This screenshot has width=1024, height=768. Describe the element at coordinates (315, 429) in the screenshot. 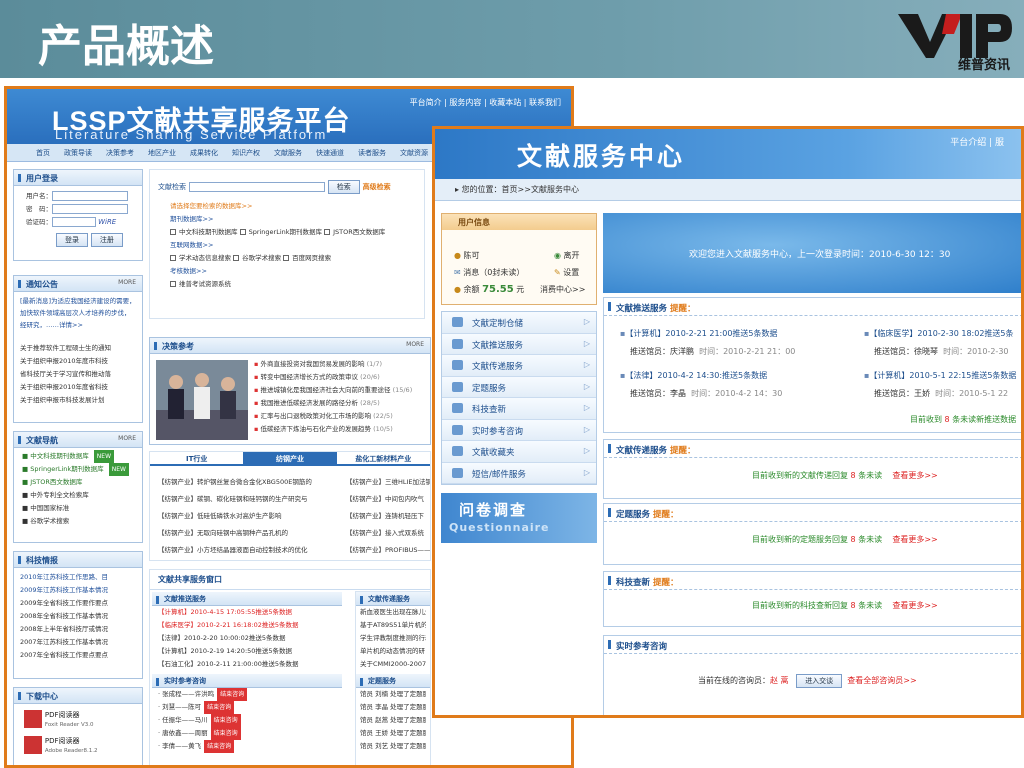

I see `decision-item: 低碳经济下炼油与石化产业的发展趋势` at that location.